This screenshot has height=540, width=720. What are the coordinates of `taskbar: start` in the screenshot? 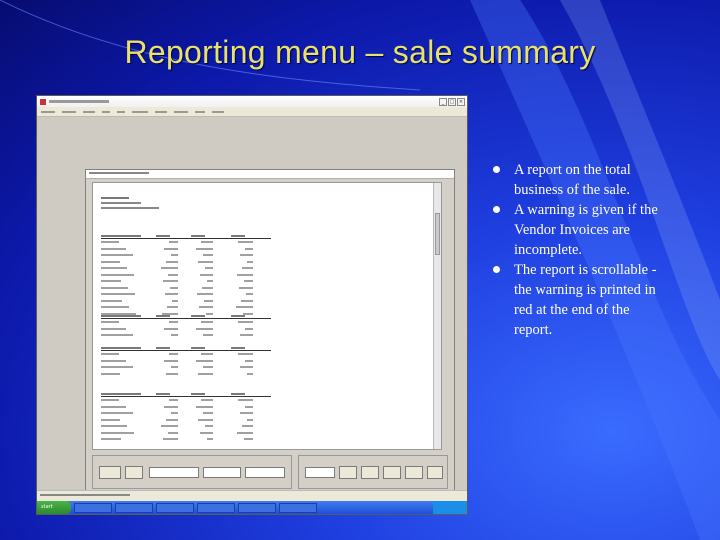 It's located at (252, 507).